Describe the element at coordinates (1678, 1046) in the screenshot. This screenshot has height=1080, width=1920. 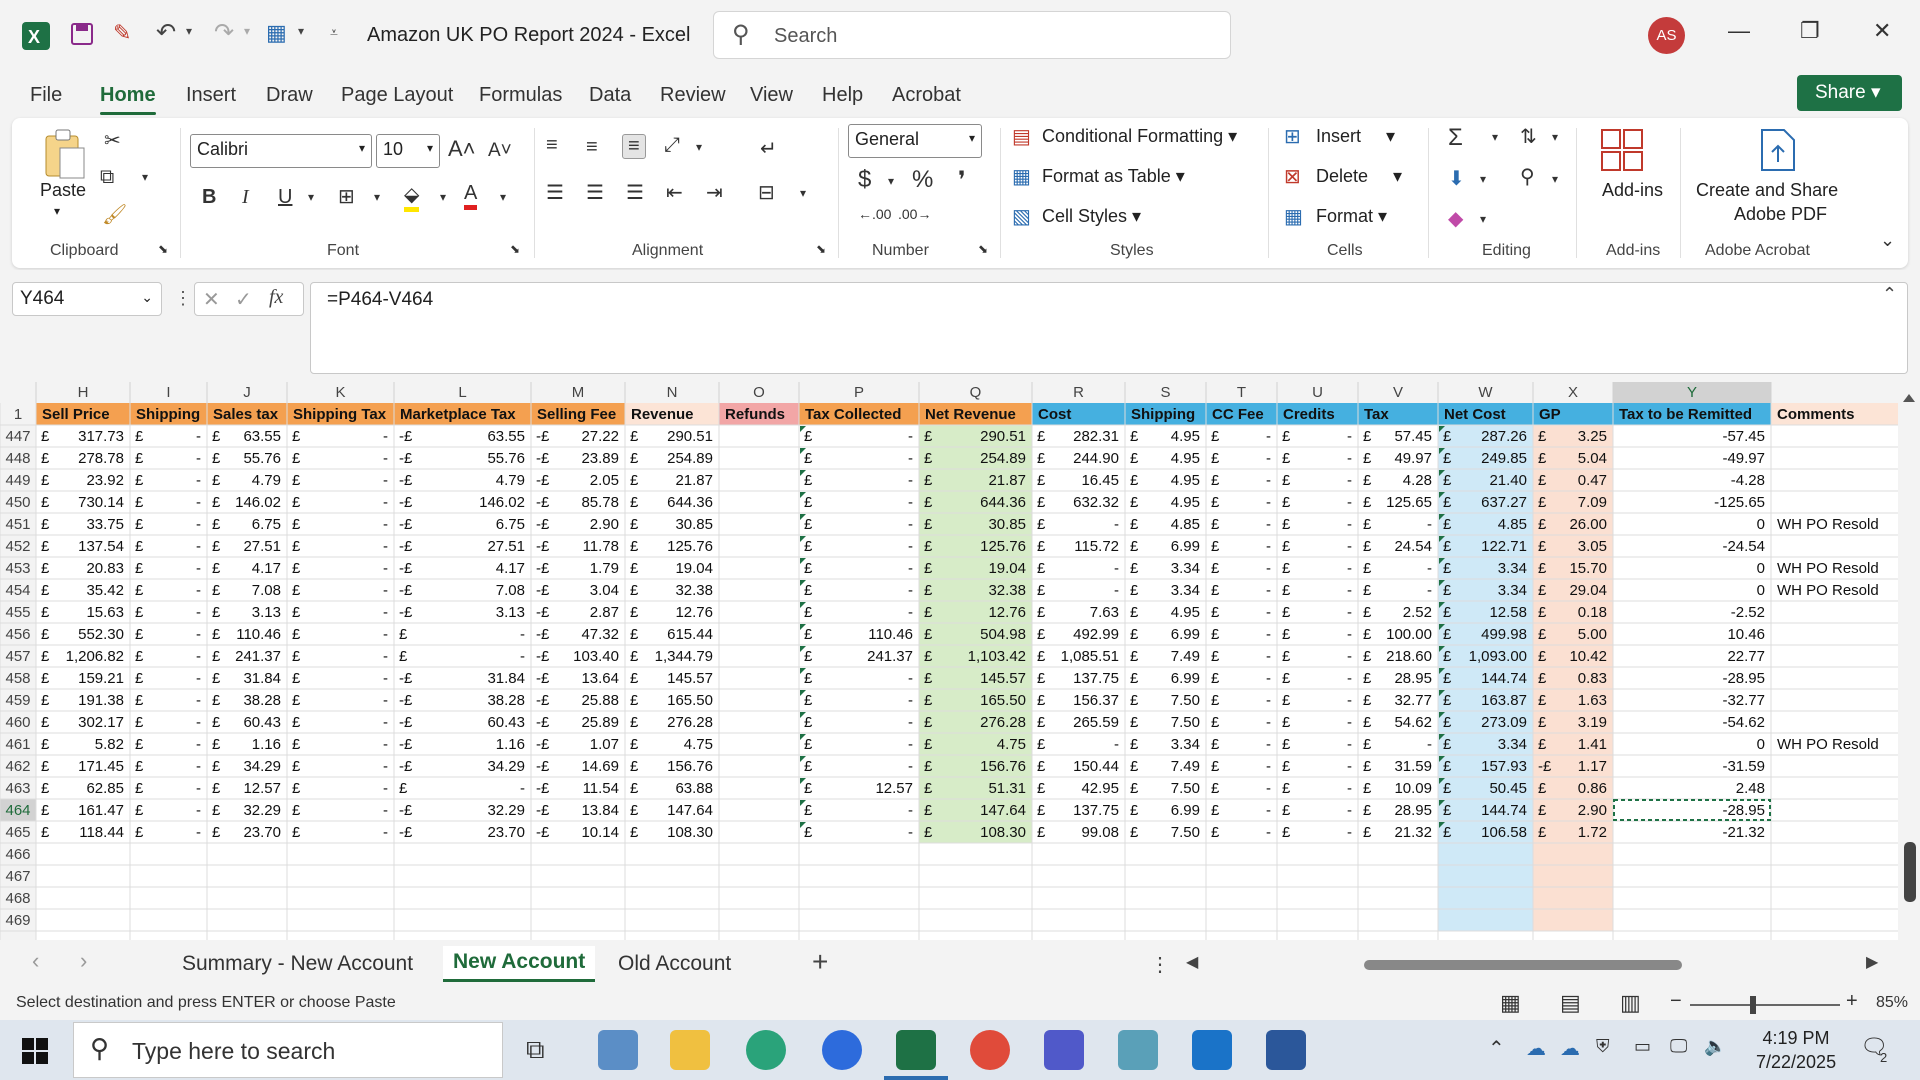
I see `network-icon: 🖵` at that location.